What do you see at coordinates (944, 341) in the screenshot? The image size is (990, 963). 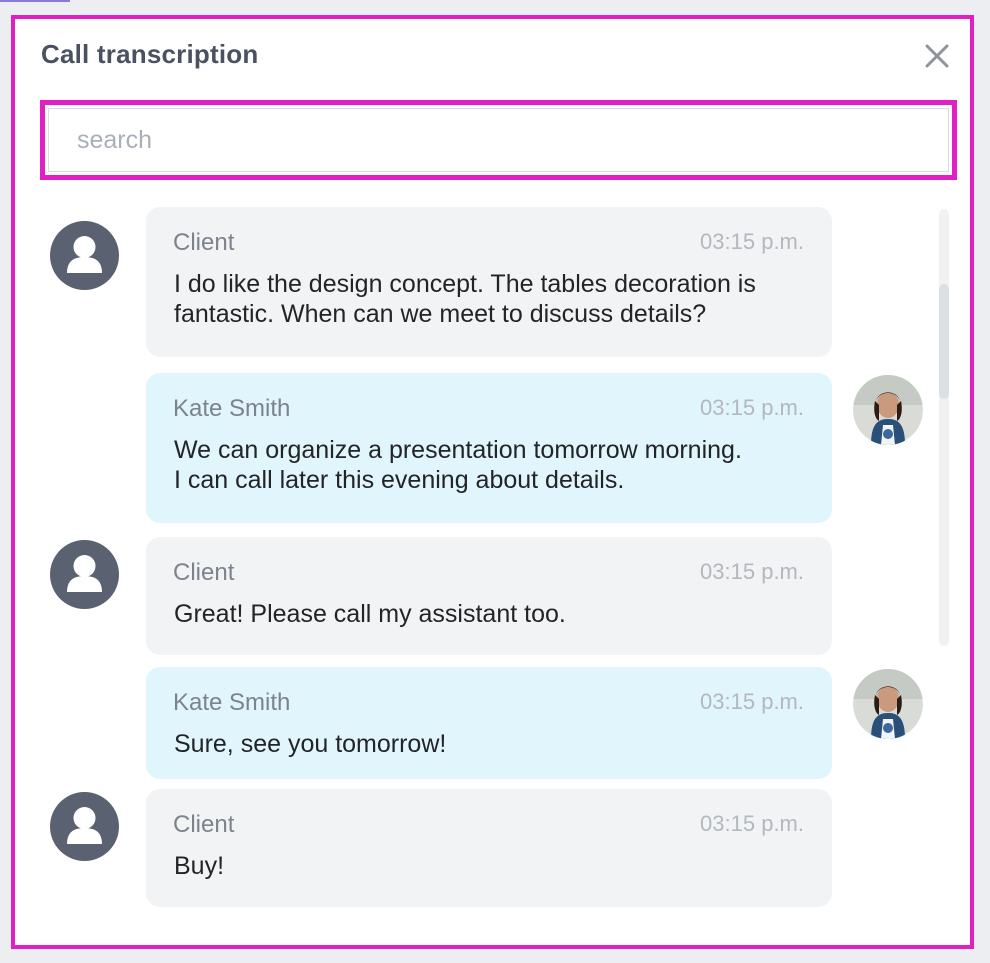 I see `scrollbar-thumb` at bounding box center [944, 341].